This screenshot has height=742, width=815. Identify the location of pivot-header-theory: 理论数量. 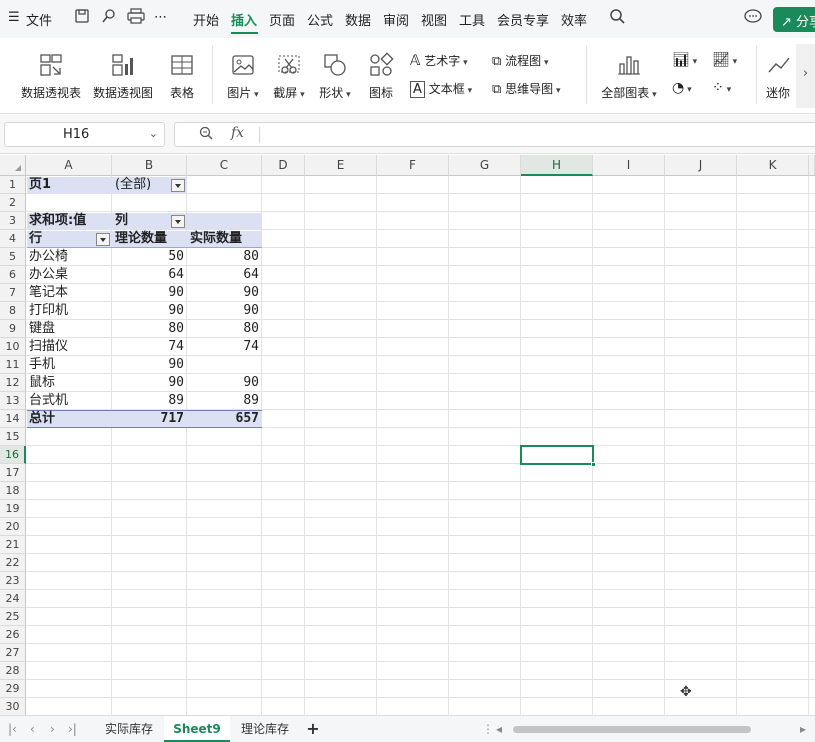
(149, 239).